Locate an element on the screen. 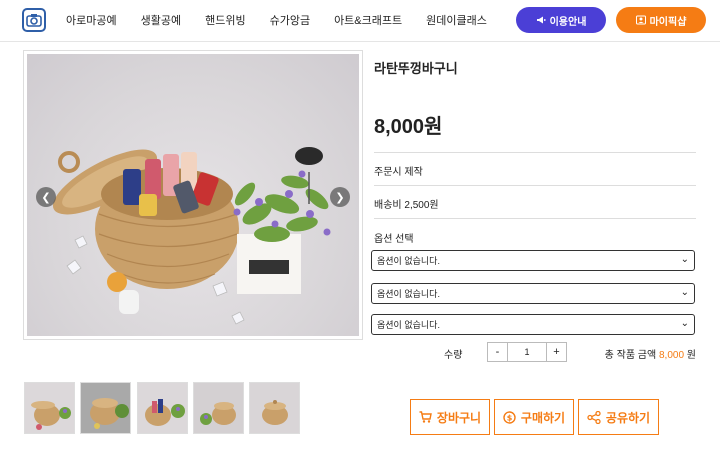 The image size is (720, 453). chevron-left-icon: ❮ is located at coordinates (46, 197).